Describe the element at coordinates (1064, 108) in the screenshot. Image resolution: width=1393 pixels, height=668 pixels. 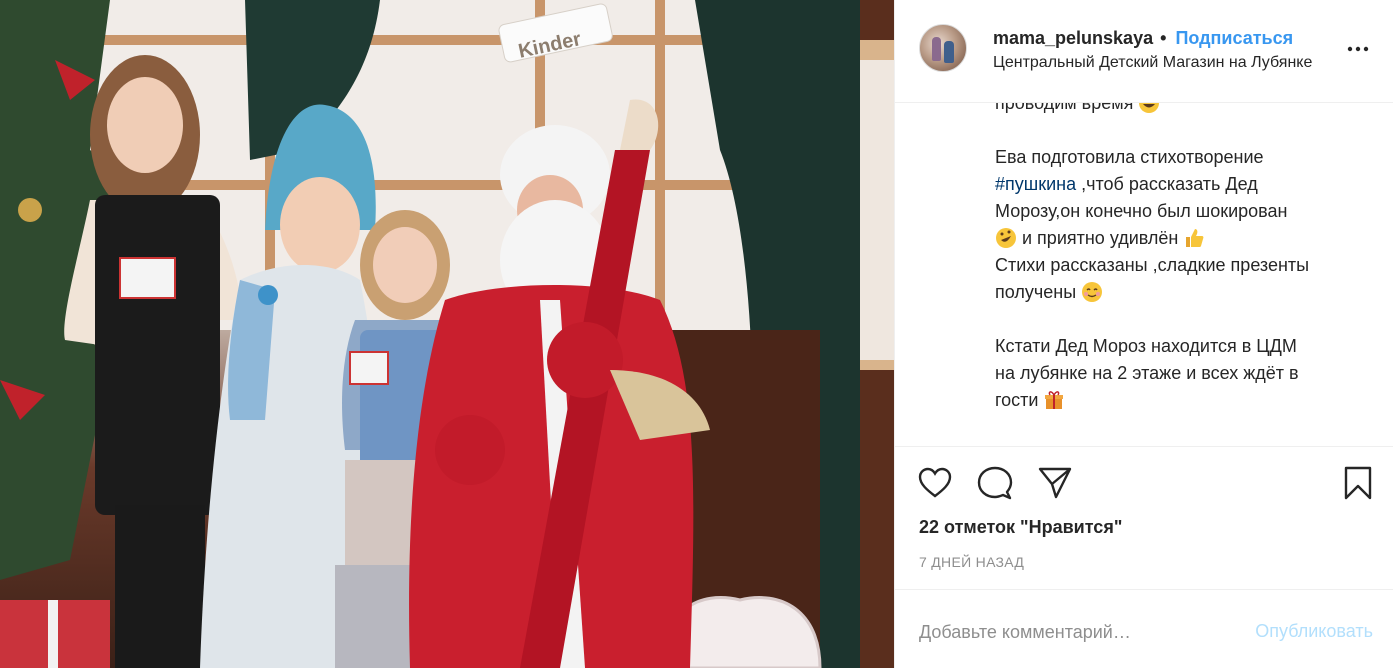
I see `caption-text: проводим время` at that location.